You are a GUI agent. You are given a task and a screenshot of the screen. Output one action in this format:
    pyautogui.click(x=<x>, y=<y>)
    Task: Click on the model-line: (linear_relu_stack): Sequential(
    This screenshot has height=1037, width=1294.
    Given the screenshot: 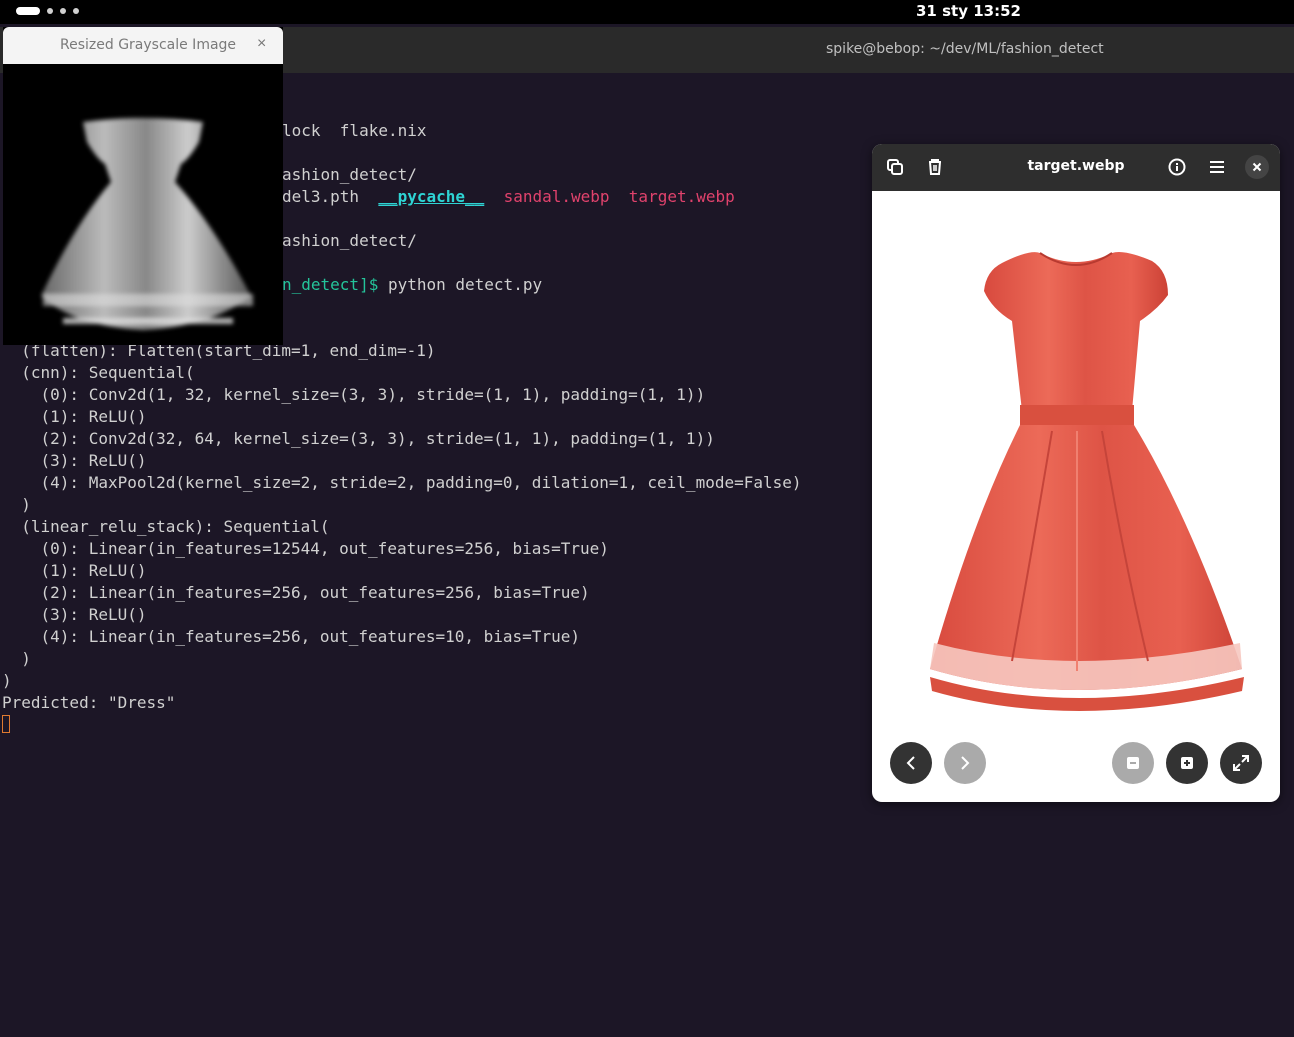 What is the action you would take?
    pyautogui.click(x=166, y=526)
    